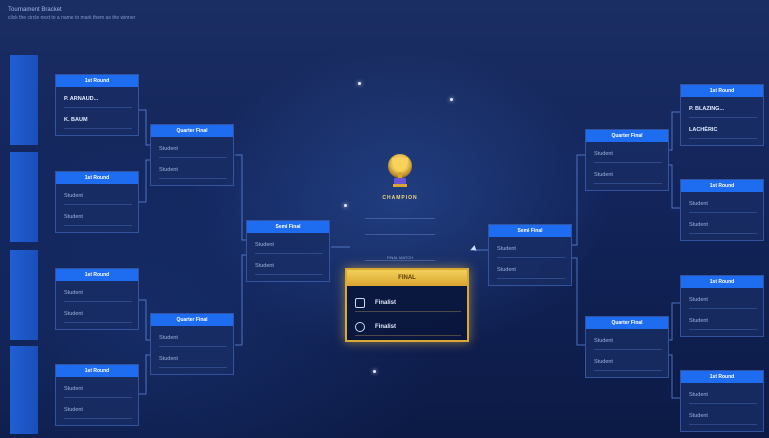  I want to click on right-round1-match-3: 1st Round Student Student, so click(722, 306).